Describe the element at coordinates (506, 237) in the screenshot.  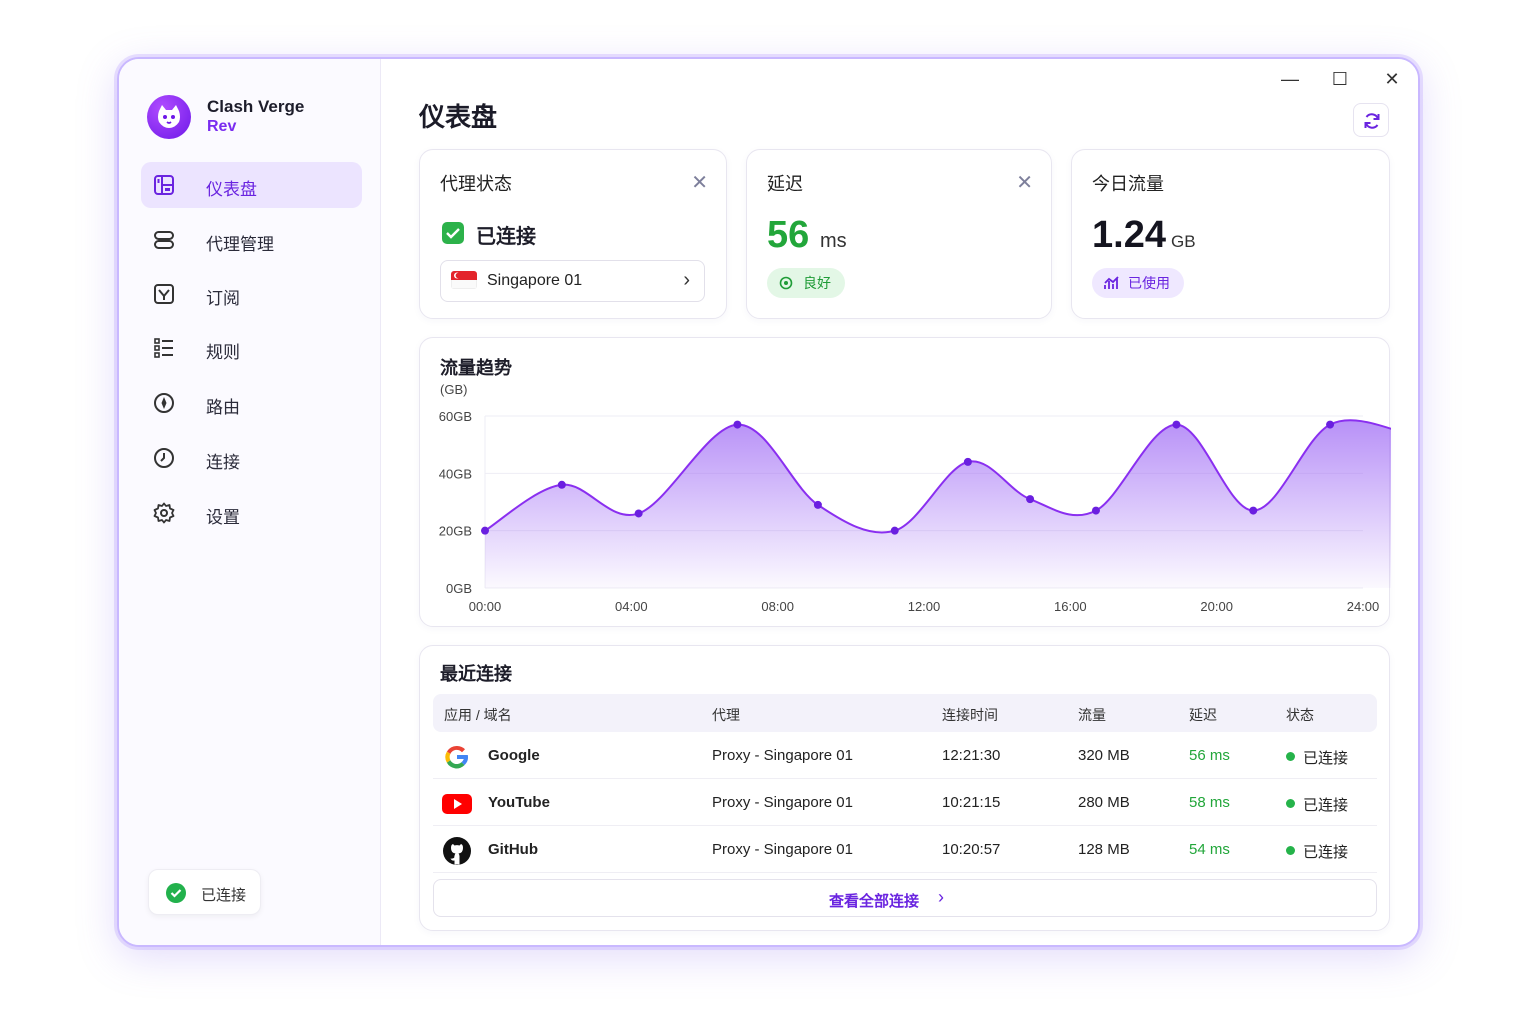
I see `proxy-connection-status: 已连接` at that location.